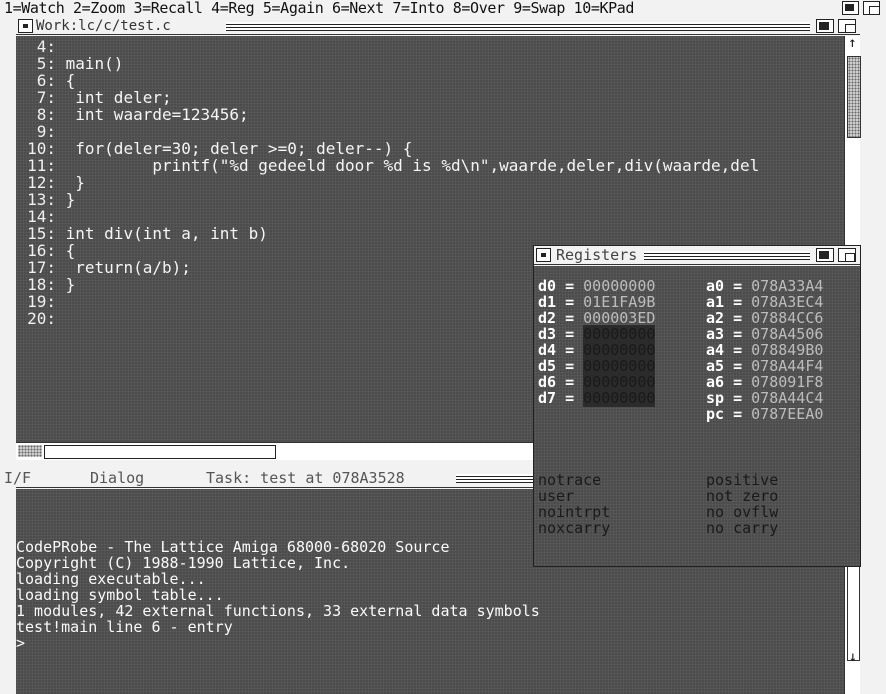 The height and width of the screenshot is (694, 886). Describe the element at coordinates (46, 97) in the screenshot. I see `line-number: 7:` at that location.